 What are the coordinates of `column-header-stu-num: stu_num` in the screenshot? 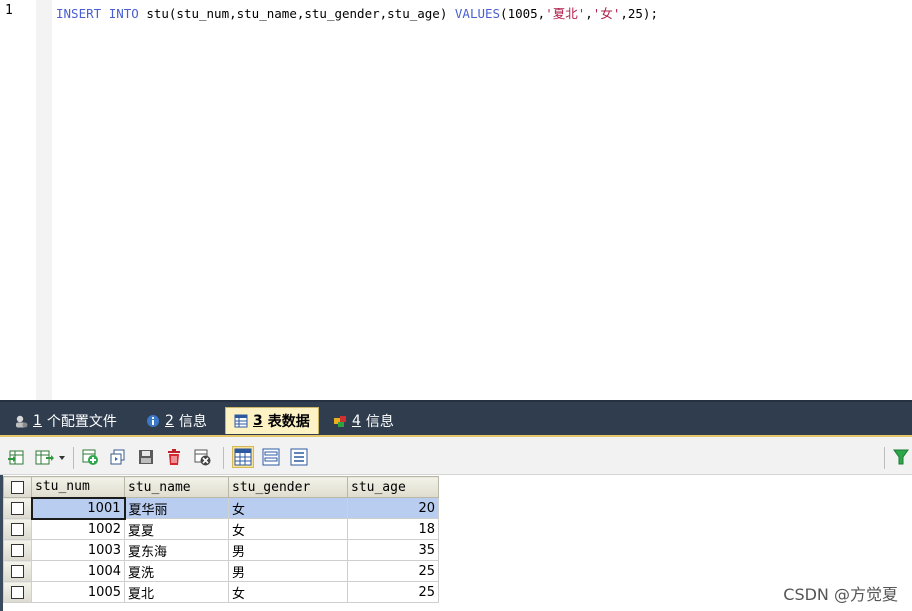 It's located at (78, 487).